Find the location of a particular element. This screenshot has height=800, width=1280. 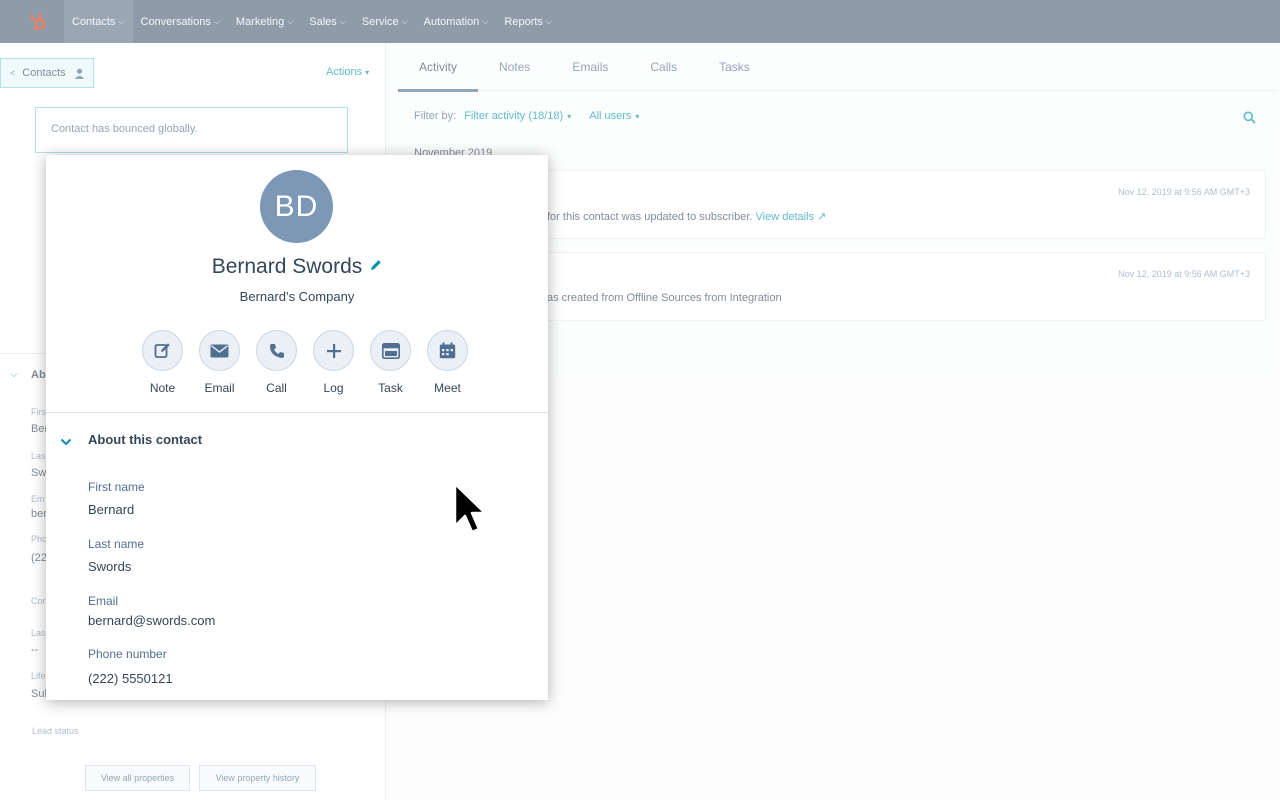

external-link-icon: ↗ is located at coordinates (822, 217).